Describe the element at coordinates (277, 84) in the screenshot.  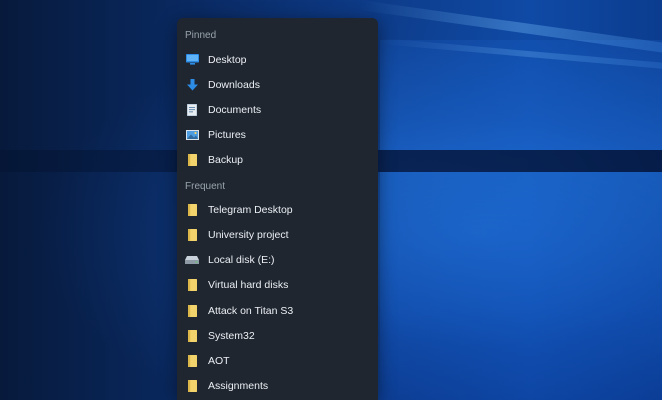
I see `pinned-item-downloads: Downloads` at that location.